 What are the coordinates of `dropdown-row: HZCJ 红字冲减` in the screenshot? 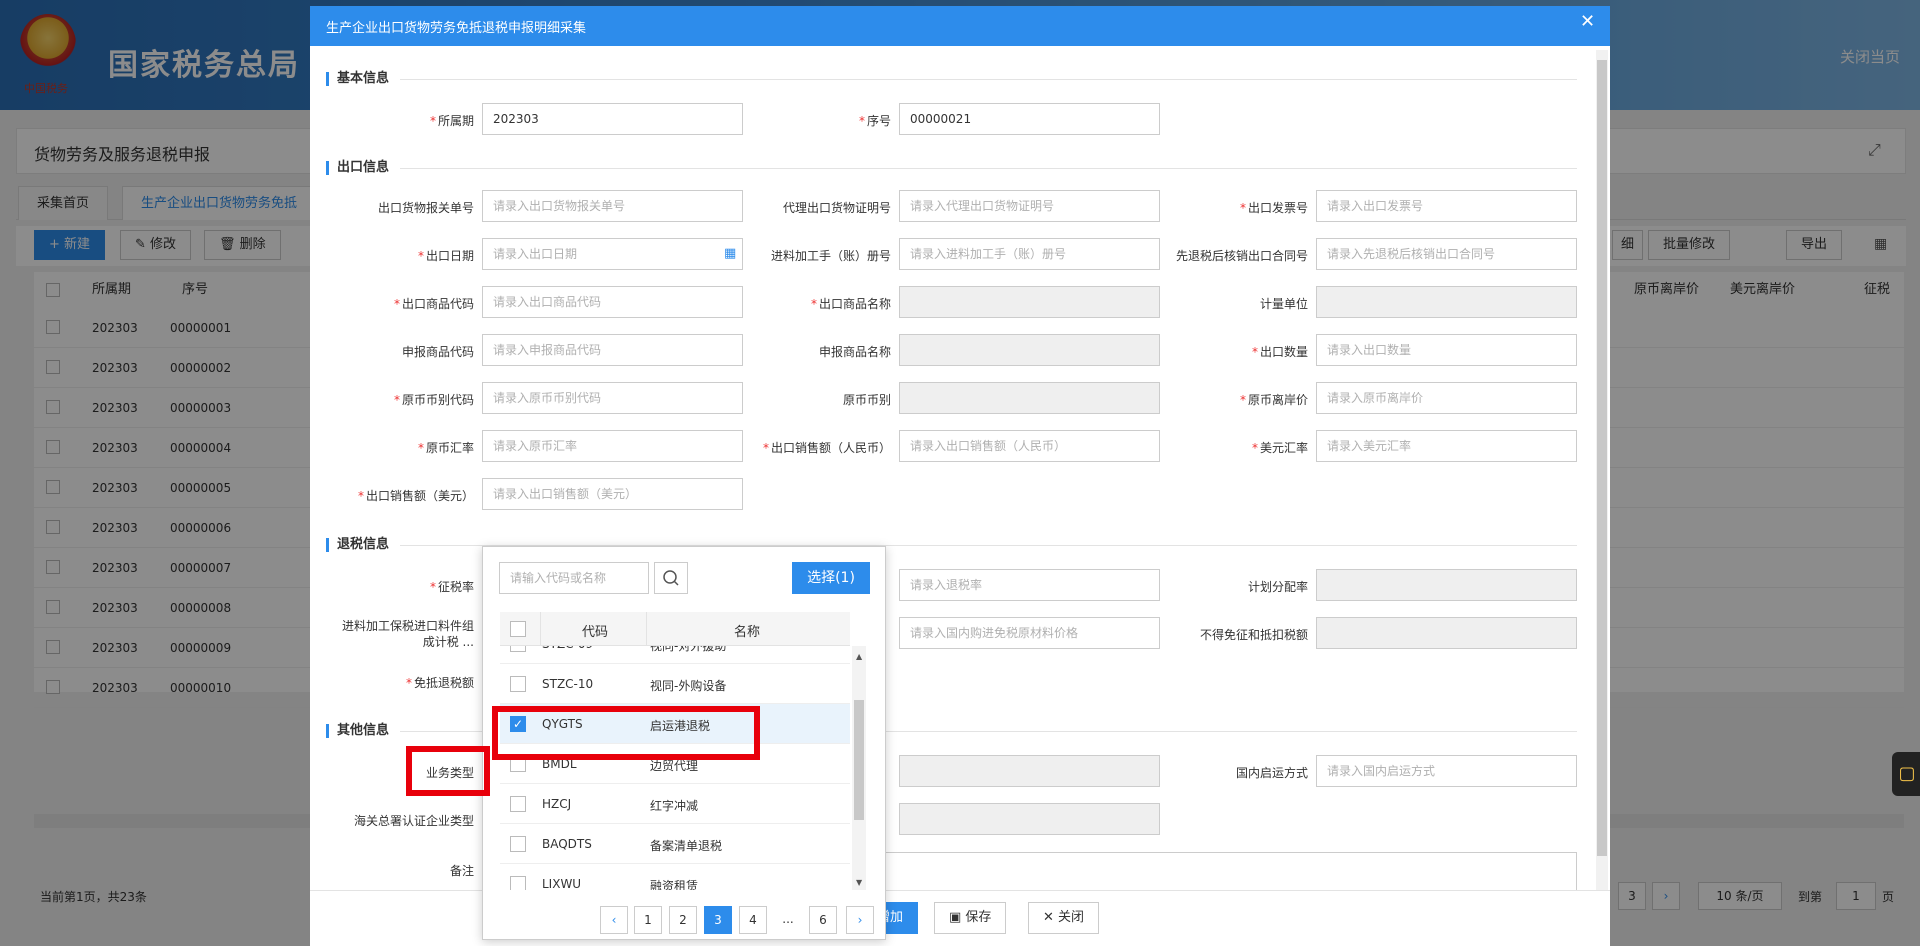 It's located at (675, 804).